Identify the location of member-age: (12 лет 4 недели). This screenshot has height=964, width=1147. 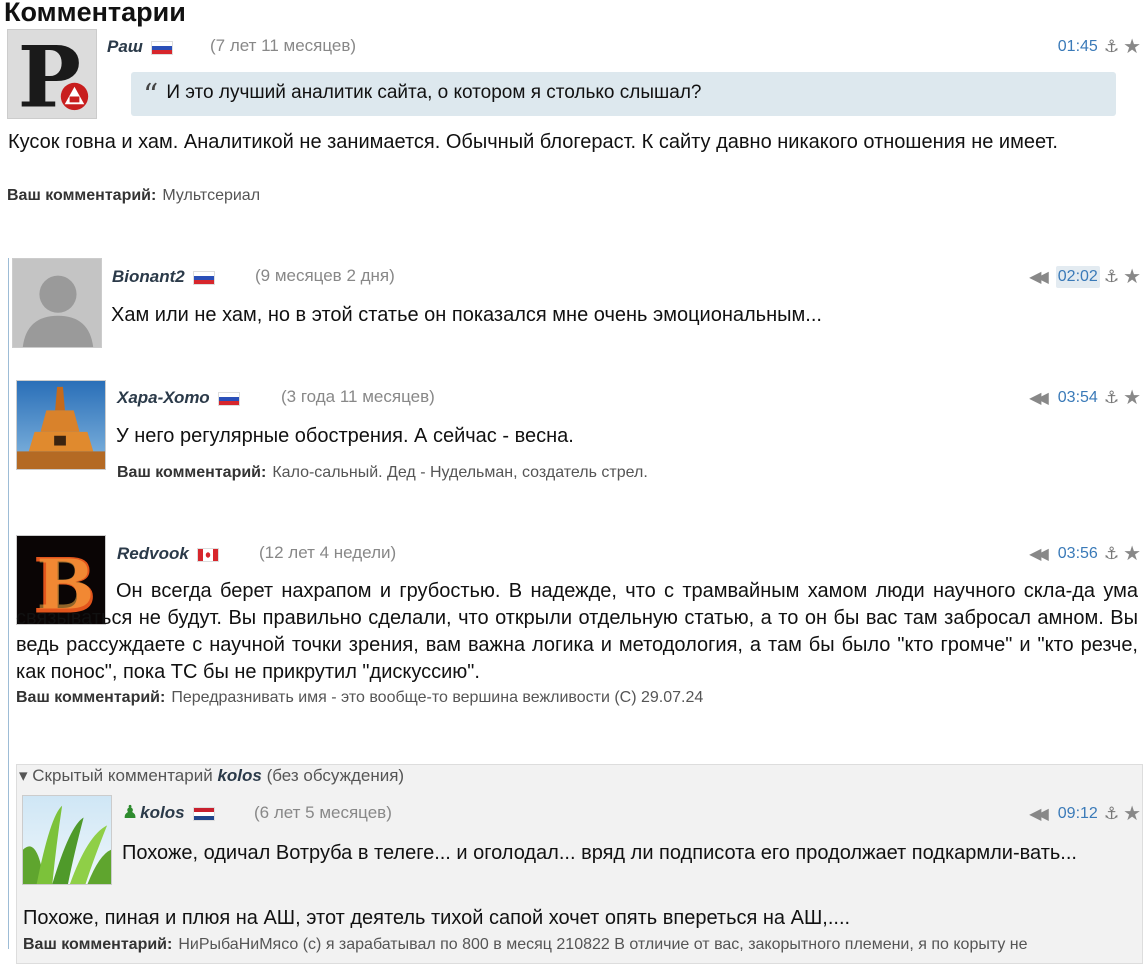
(328, 552).